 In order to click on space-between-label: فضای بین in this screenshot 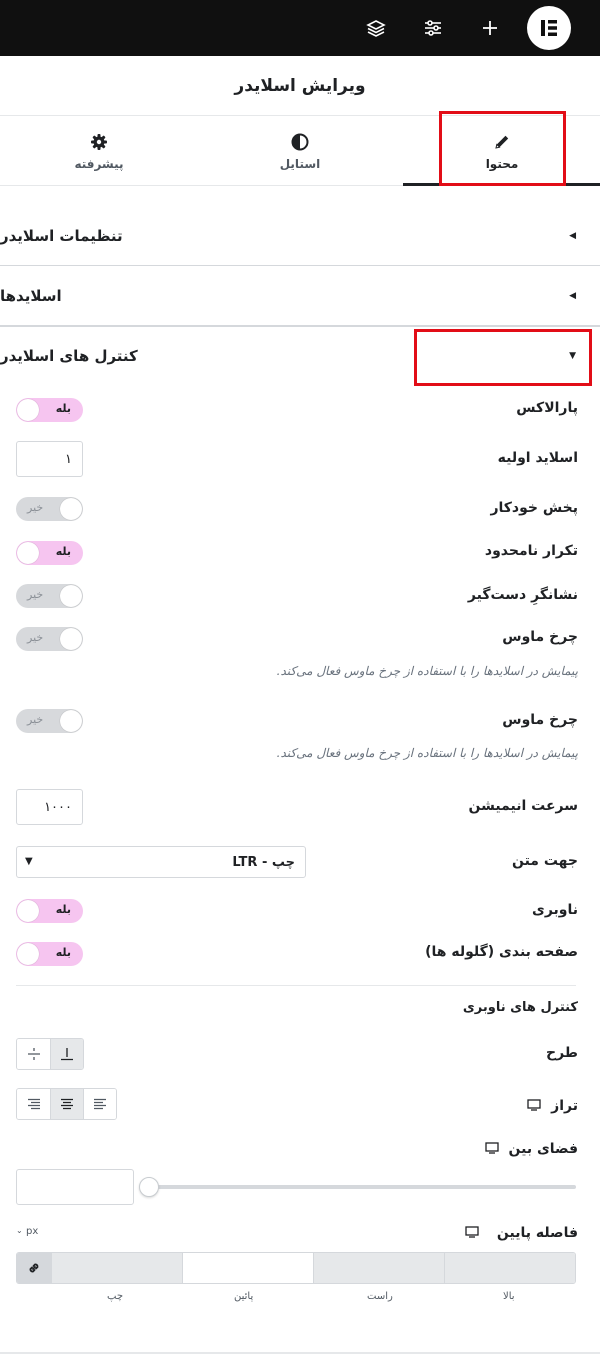, I will do `click(543, 1148)`.